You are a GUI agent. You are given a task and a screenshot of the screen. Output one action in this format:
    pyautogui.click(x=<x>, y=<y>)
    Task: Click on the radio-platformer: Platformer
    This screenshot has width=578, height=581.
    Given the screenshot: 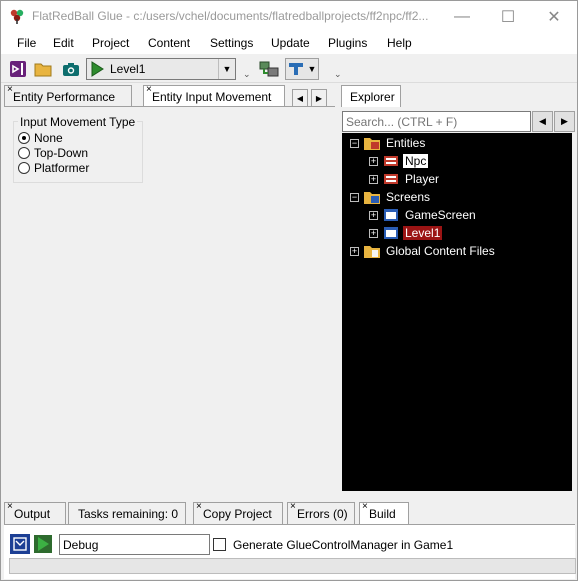 What is the action you would take?
    pyautogui.click(x=78, y=168)
    